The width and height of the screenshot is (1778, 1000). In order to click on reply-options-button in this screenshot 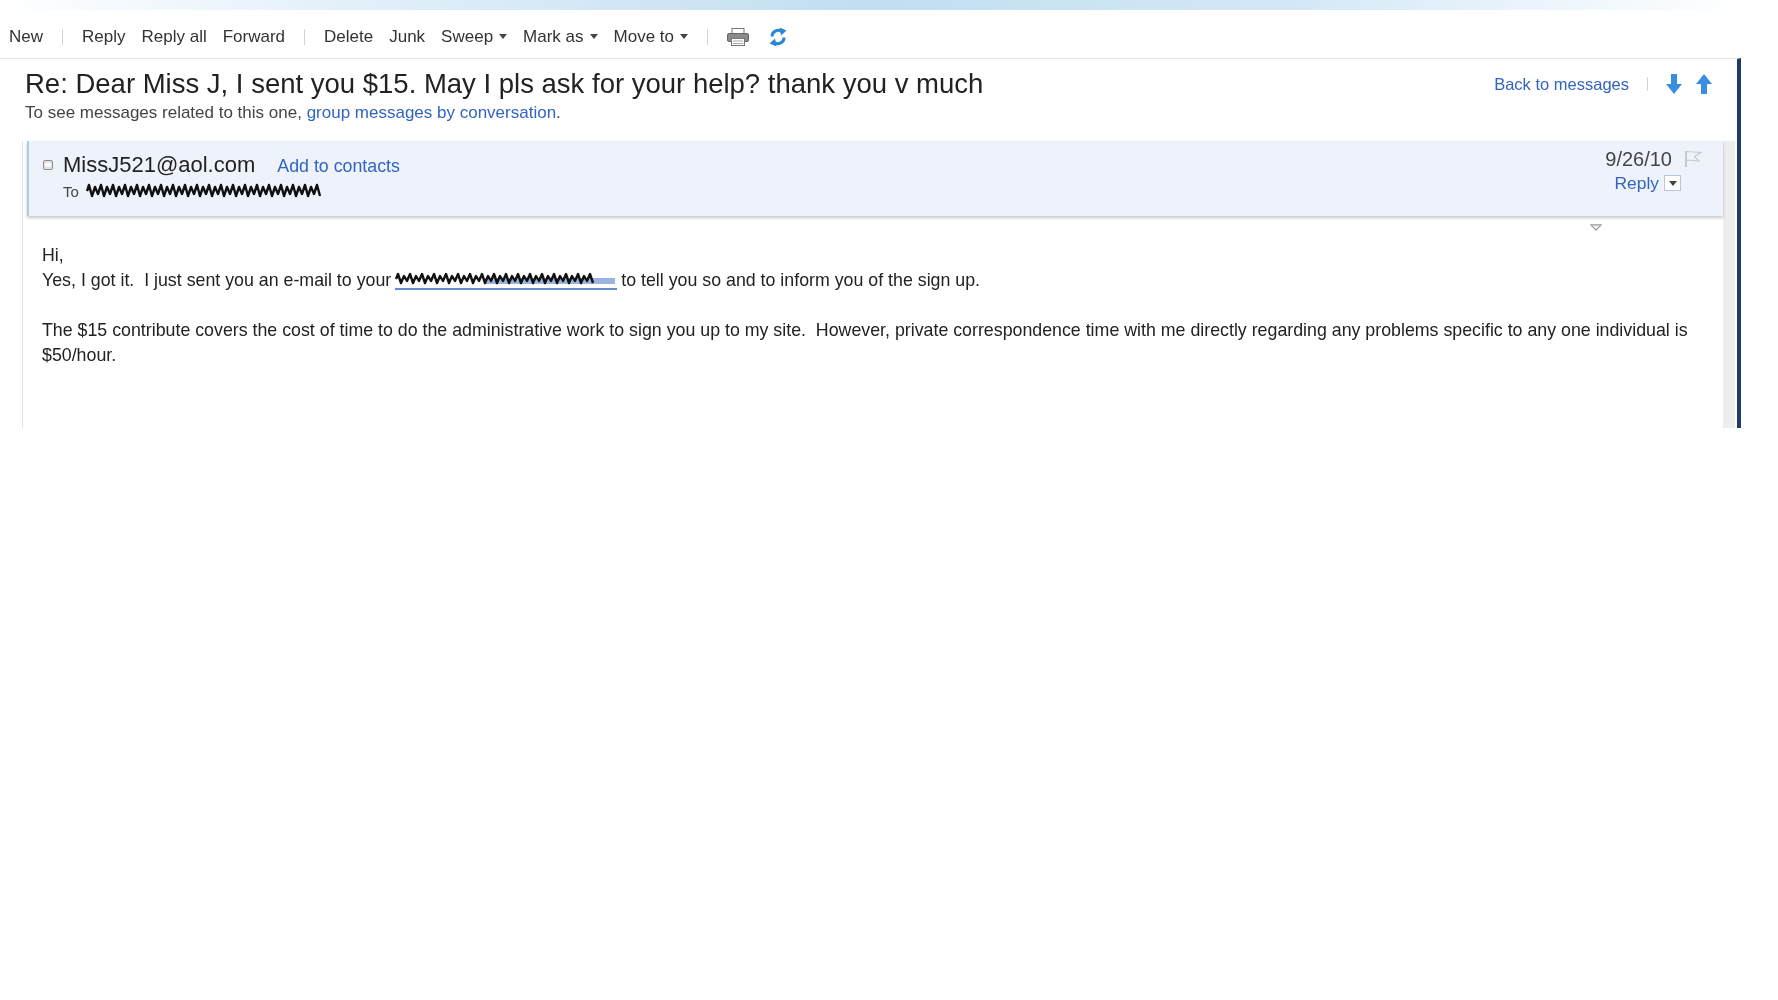, I will do `click(1672, 183)`.